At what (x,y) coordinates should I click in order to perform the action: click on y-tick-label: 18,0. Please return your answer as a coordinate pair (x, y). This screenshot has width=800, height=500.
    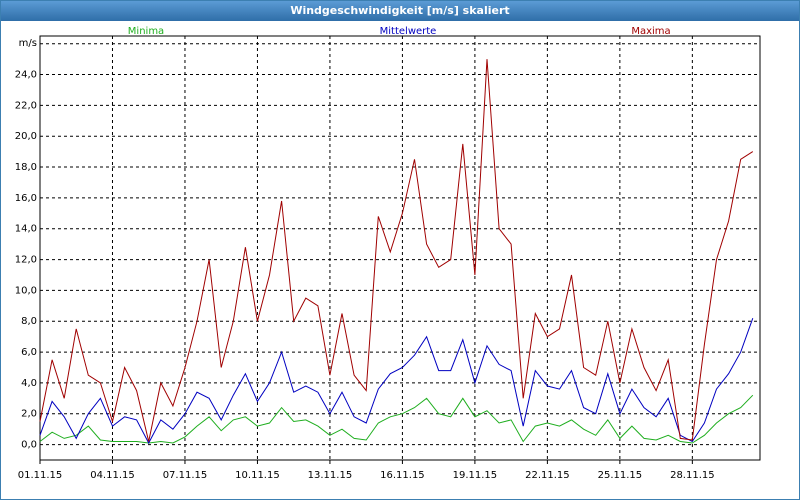
    Looking at the image, I should click on (26, 167).